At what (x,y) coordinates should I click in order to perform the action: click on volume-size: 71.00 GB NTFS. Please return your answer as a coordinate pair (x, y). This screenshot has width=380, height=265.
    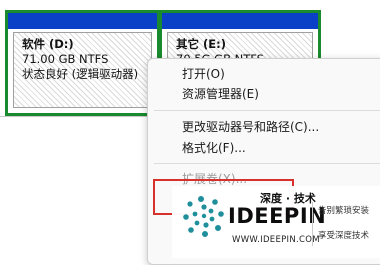
    Looking at the image, I should click on (65, 59).